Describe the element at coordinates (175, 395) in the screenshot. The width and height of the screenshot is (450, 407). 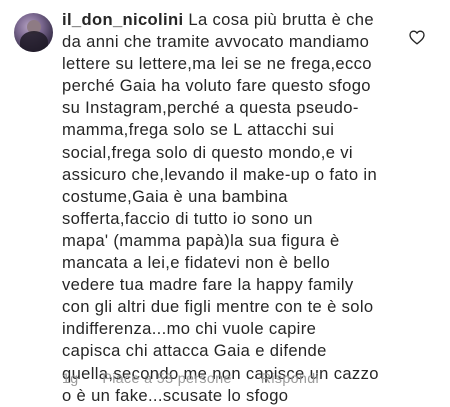
I see `comment-line: o è un fake...scusate lo sfogo` at that location.